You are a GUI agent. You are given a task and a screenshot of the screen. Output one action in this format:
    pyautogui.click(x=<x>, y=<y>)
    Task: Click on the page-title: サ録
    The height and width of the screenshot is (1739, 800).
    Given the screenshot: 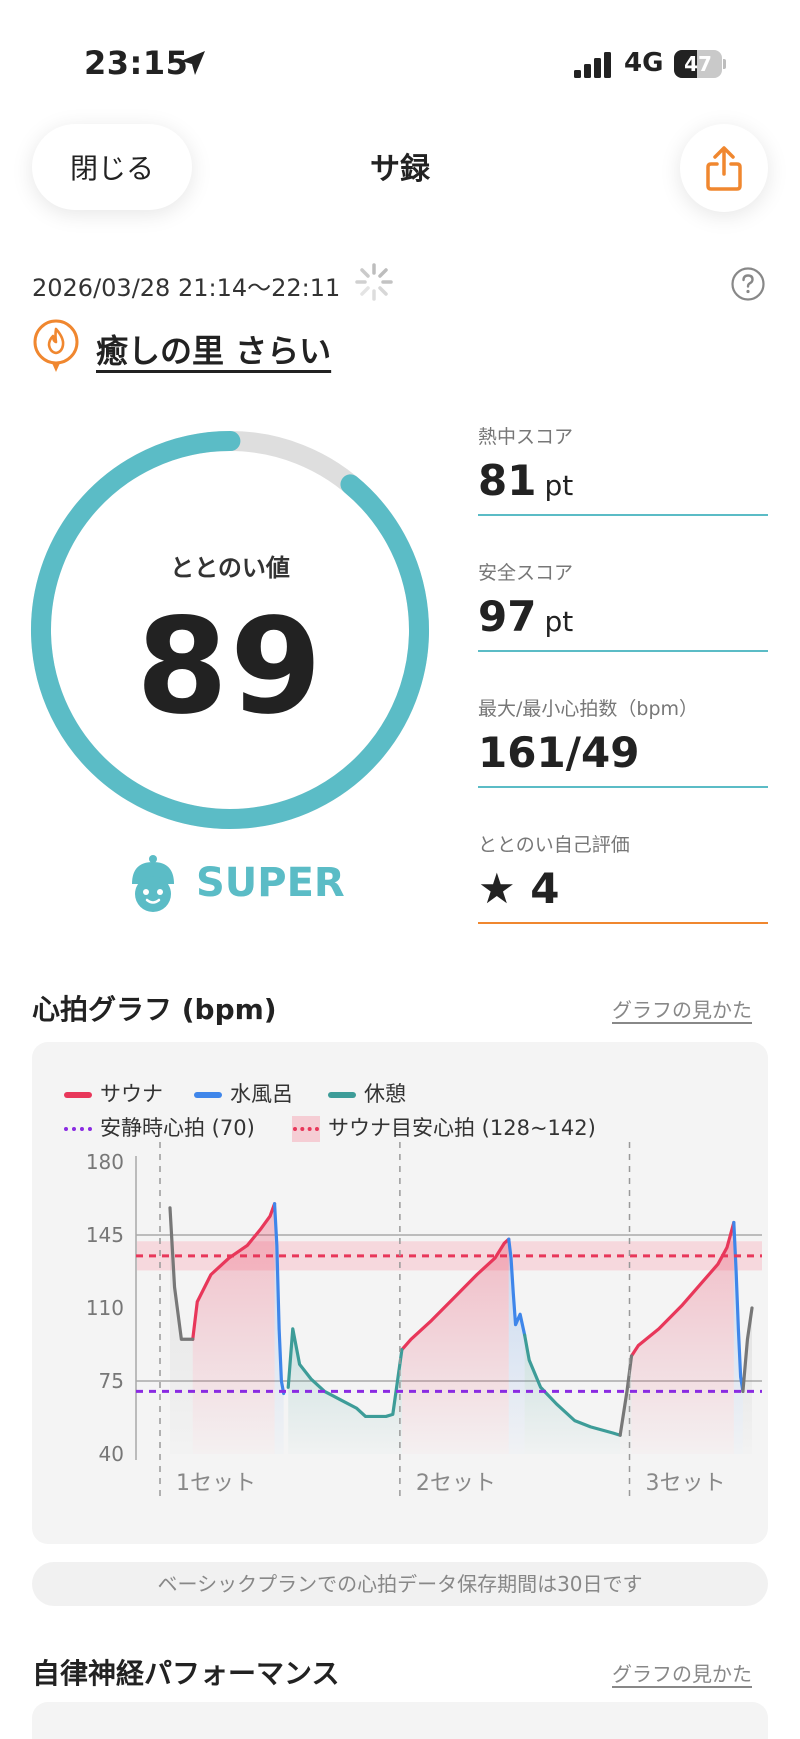 What is the action you would take?
    pyautogui.click(x=400, y=169)
    